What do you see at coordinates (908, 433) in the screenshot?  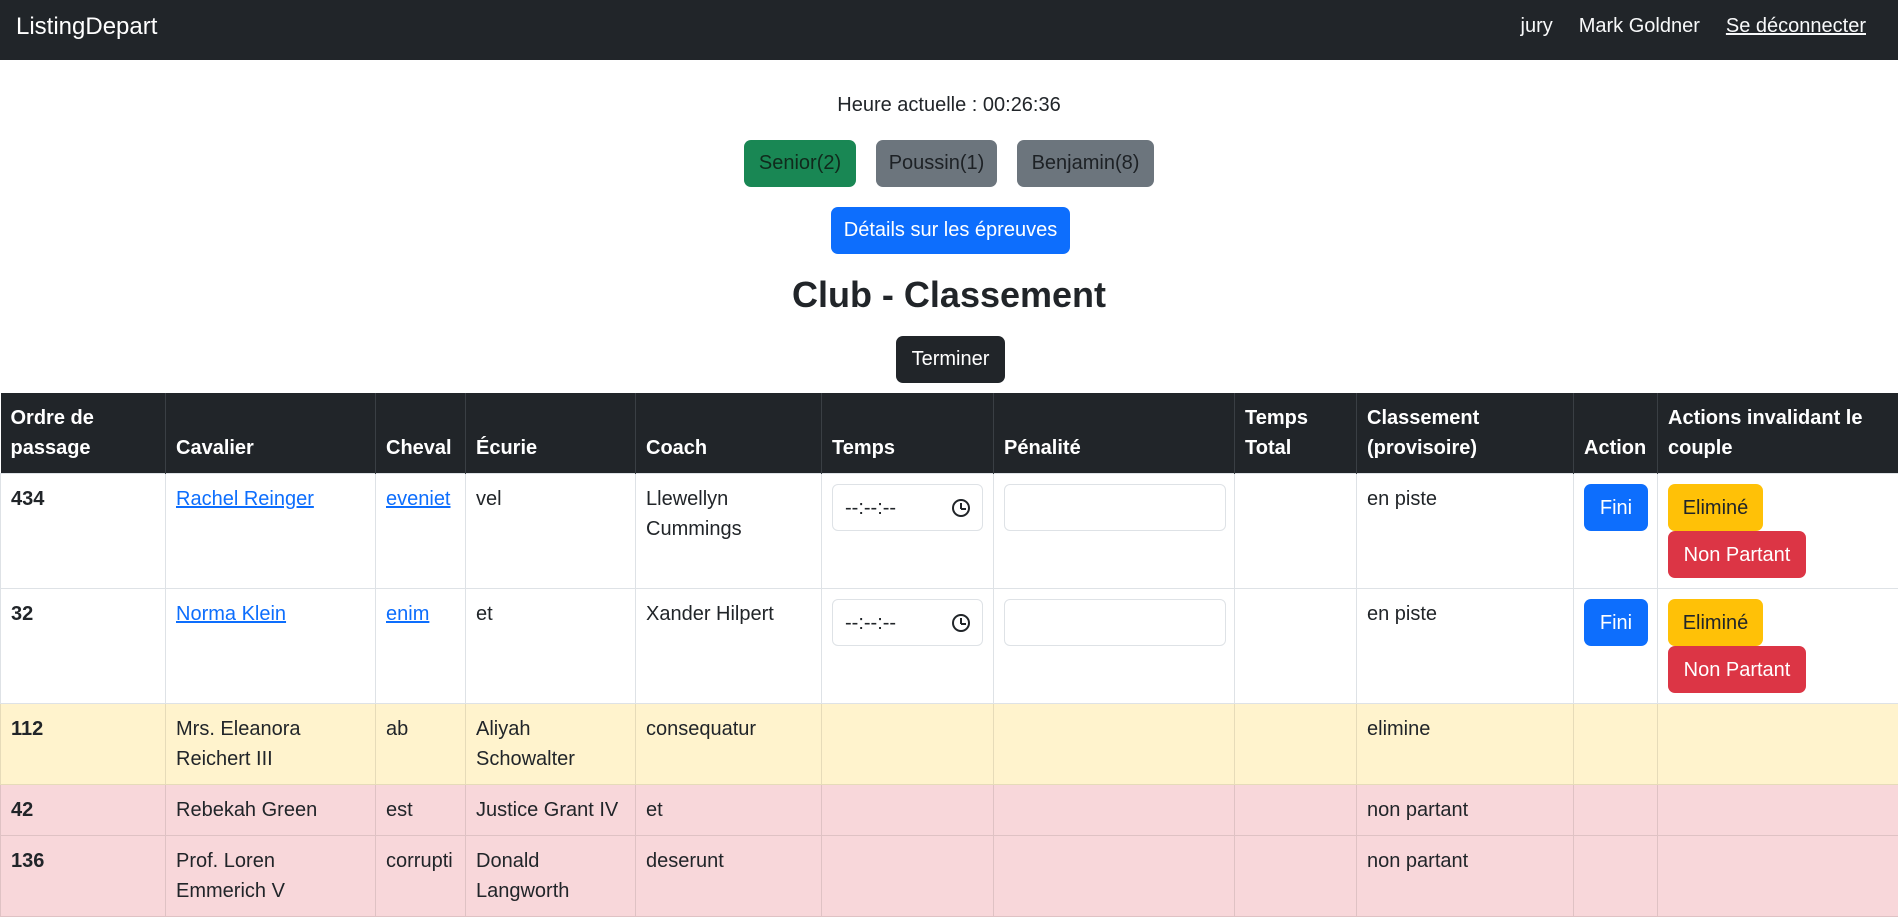 I see `header-temps: Temps` at bounding box center [908, 433].